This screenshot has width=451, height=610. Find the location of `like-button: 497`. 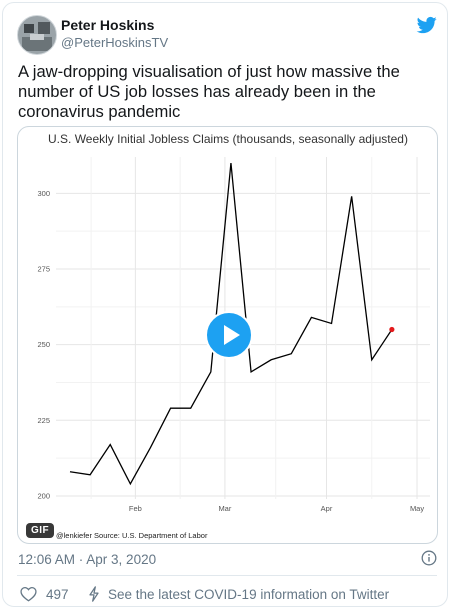

like-button: 497 is located at coordinates (44, 594).